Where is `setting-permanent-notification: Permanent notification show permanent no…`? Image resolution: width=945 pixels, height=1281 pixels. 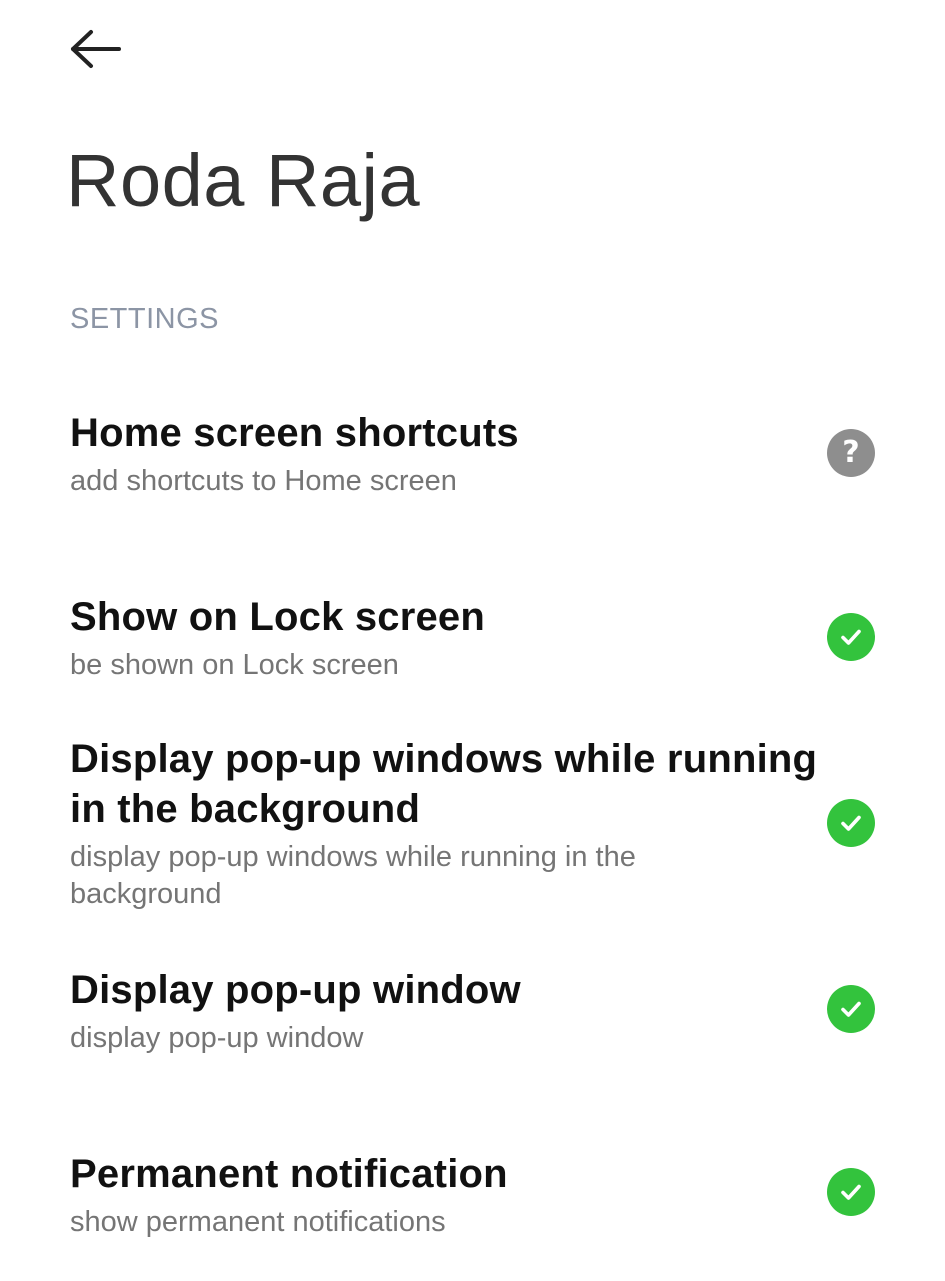
setting-permanent-notification: Permanent notification show permanent no… is located at coordinates (472, 1206).